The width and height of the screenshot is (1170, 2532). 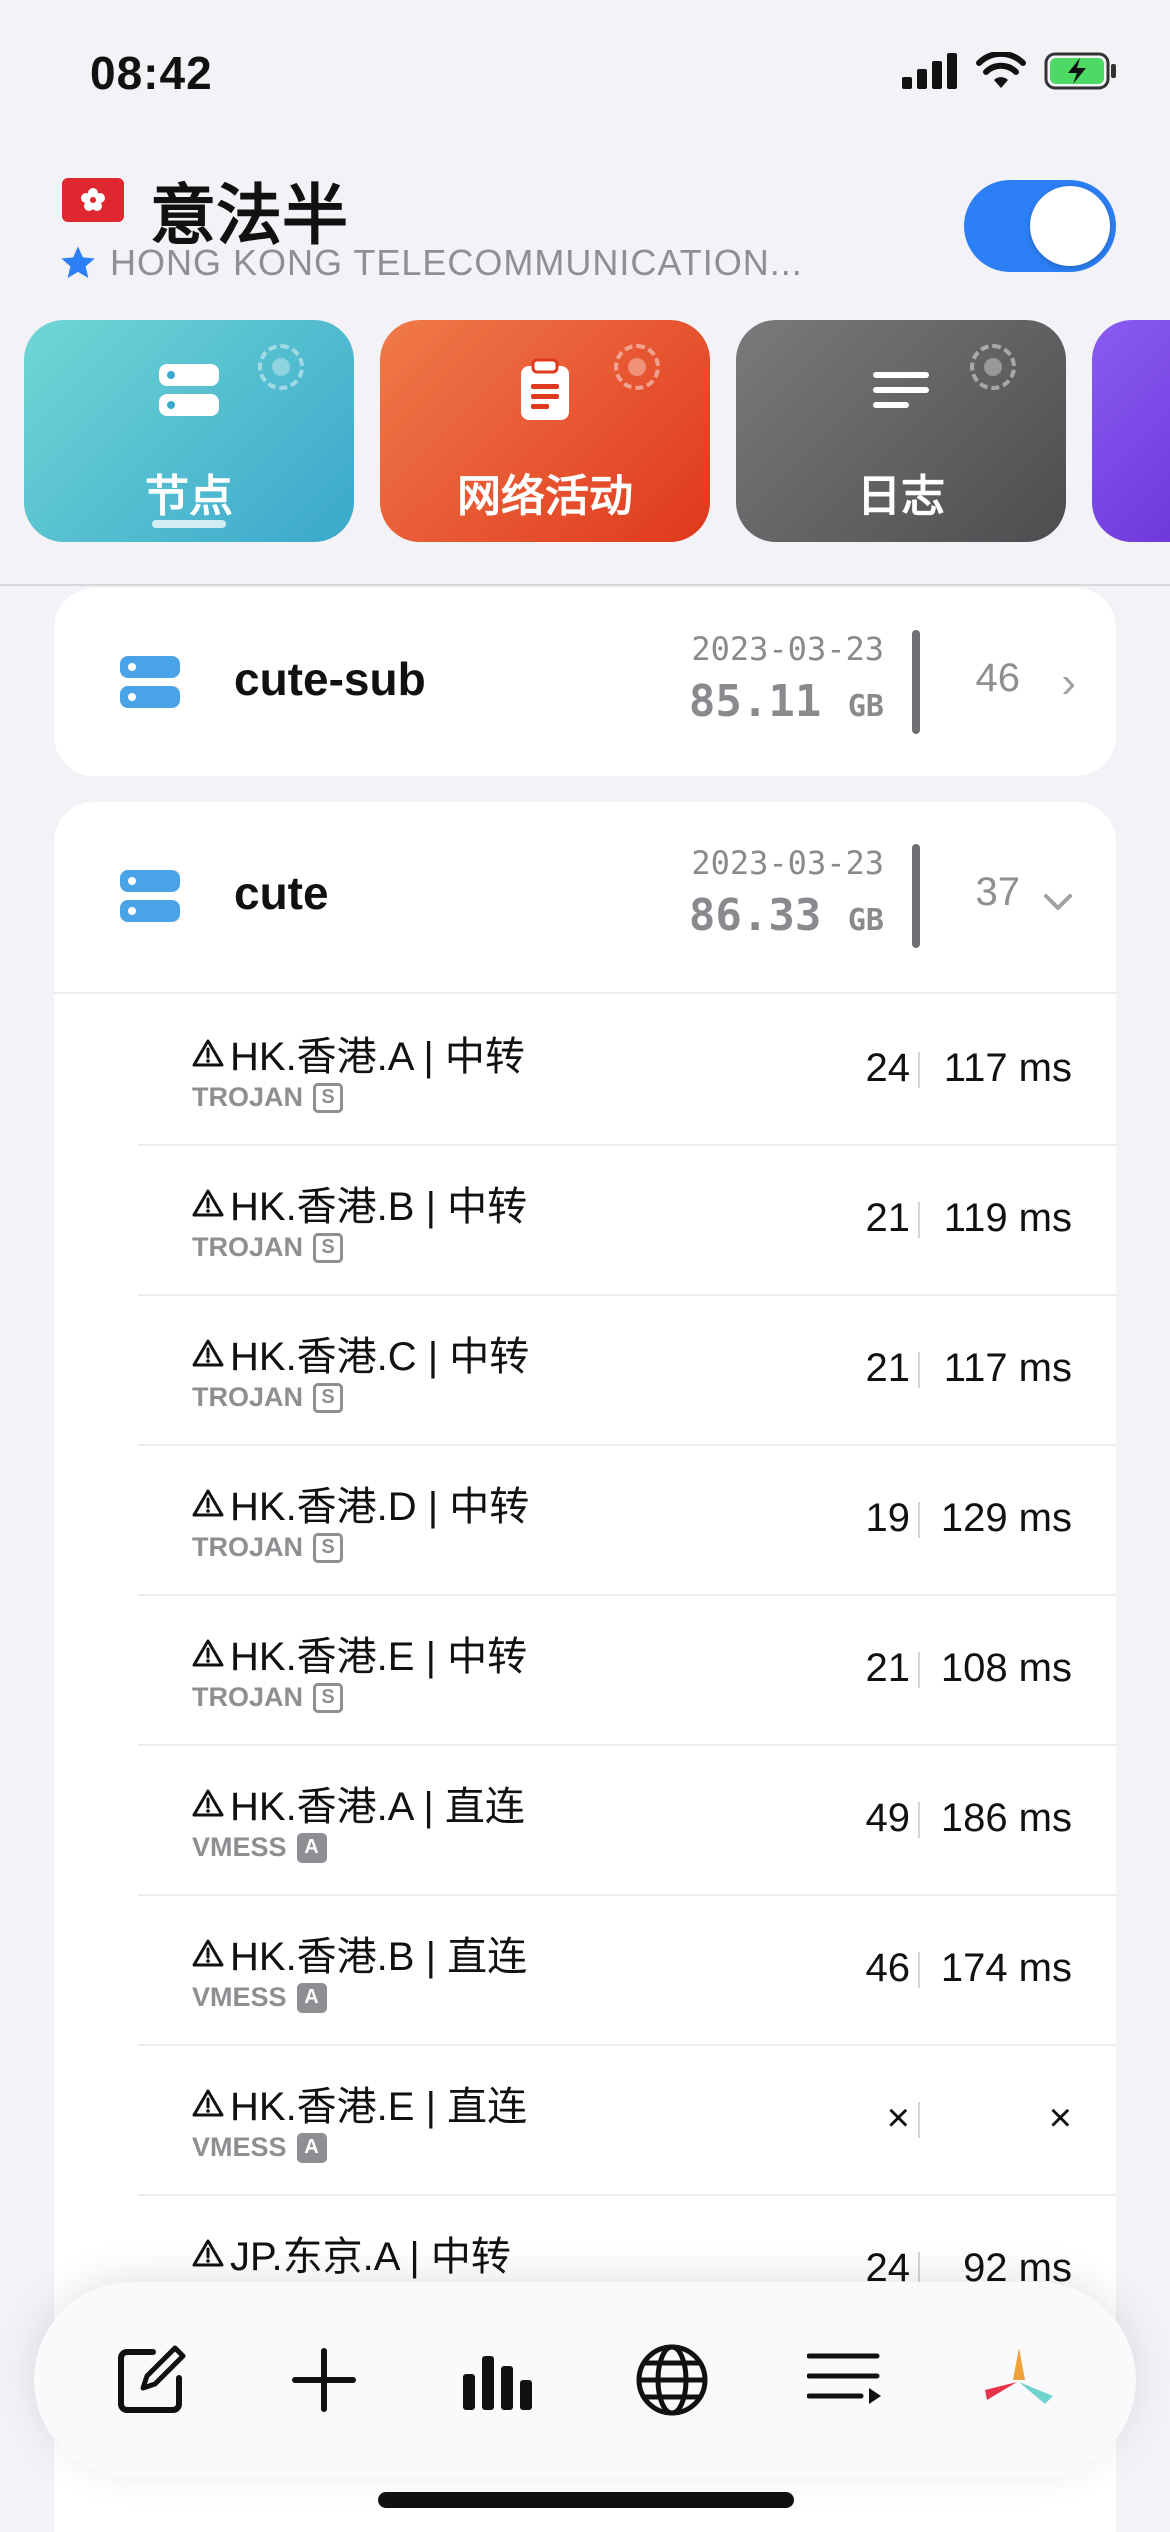 I want to click on tab-more, so click(x=1131, y=431).